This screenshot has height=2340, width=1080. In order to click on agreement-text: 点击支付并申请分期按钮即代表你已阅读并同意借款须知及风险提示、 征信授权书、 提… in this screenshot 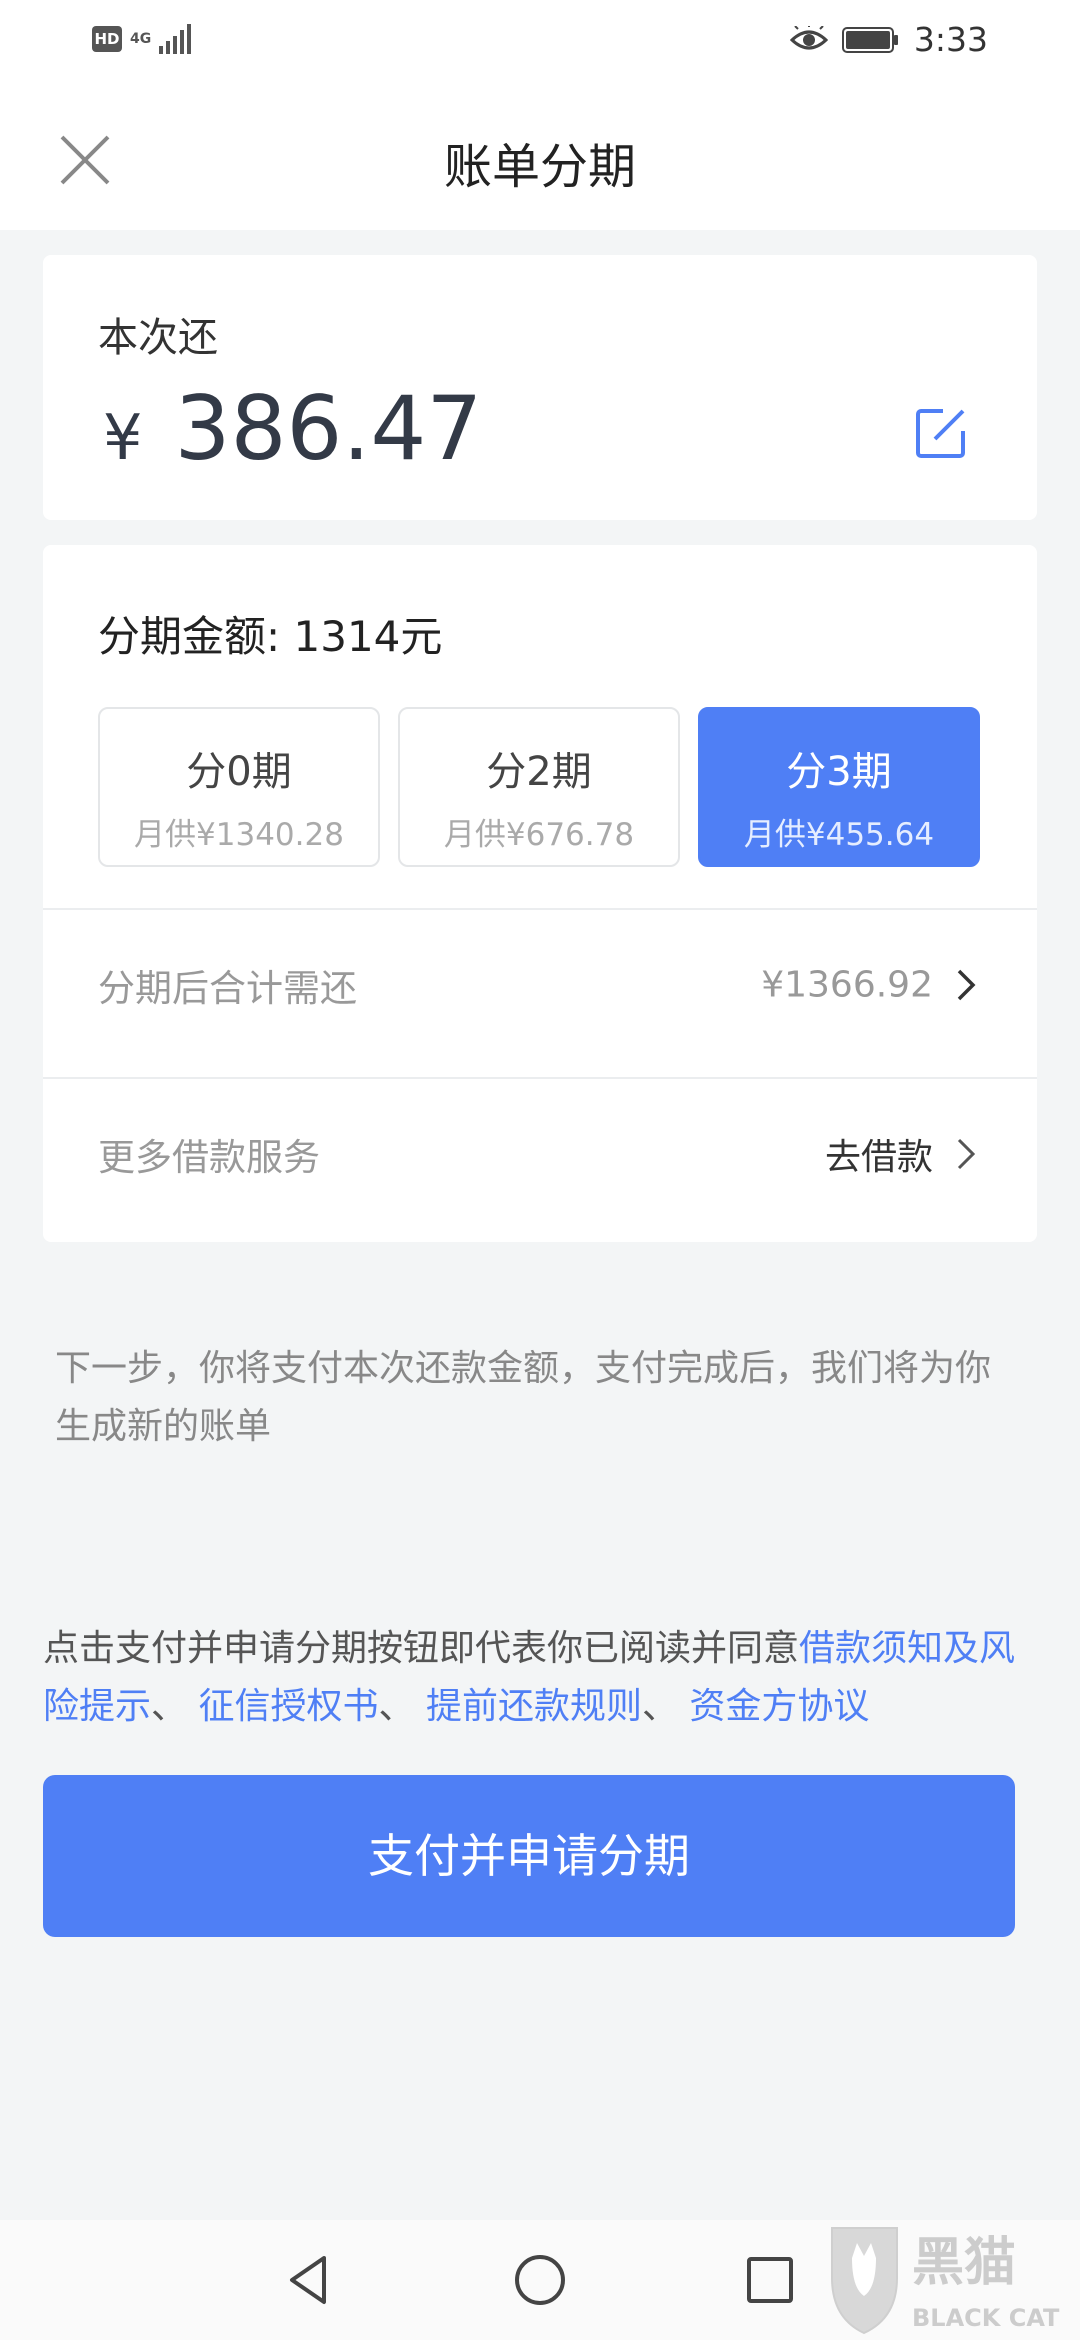, I will do `click(543, 1678)`.